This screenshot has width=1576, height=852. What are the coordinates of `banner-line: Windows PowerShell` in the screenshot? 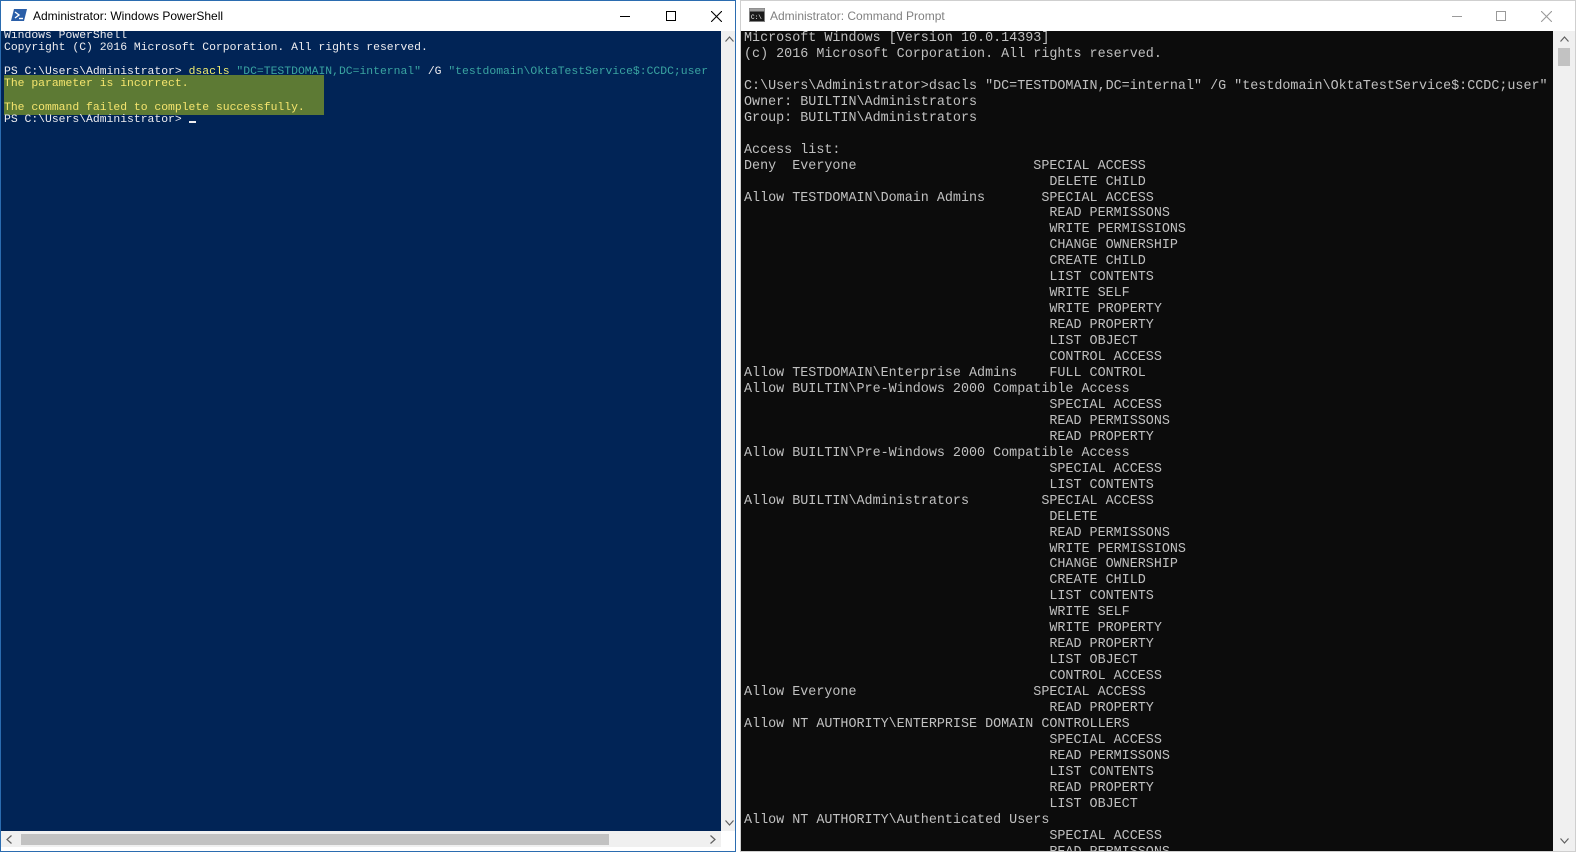 It's located at (66, 36).